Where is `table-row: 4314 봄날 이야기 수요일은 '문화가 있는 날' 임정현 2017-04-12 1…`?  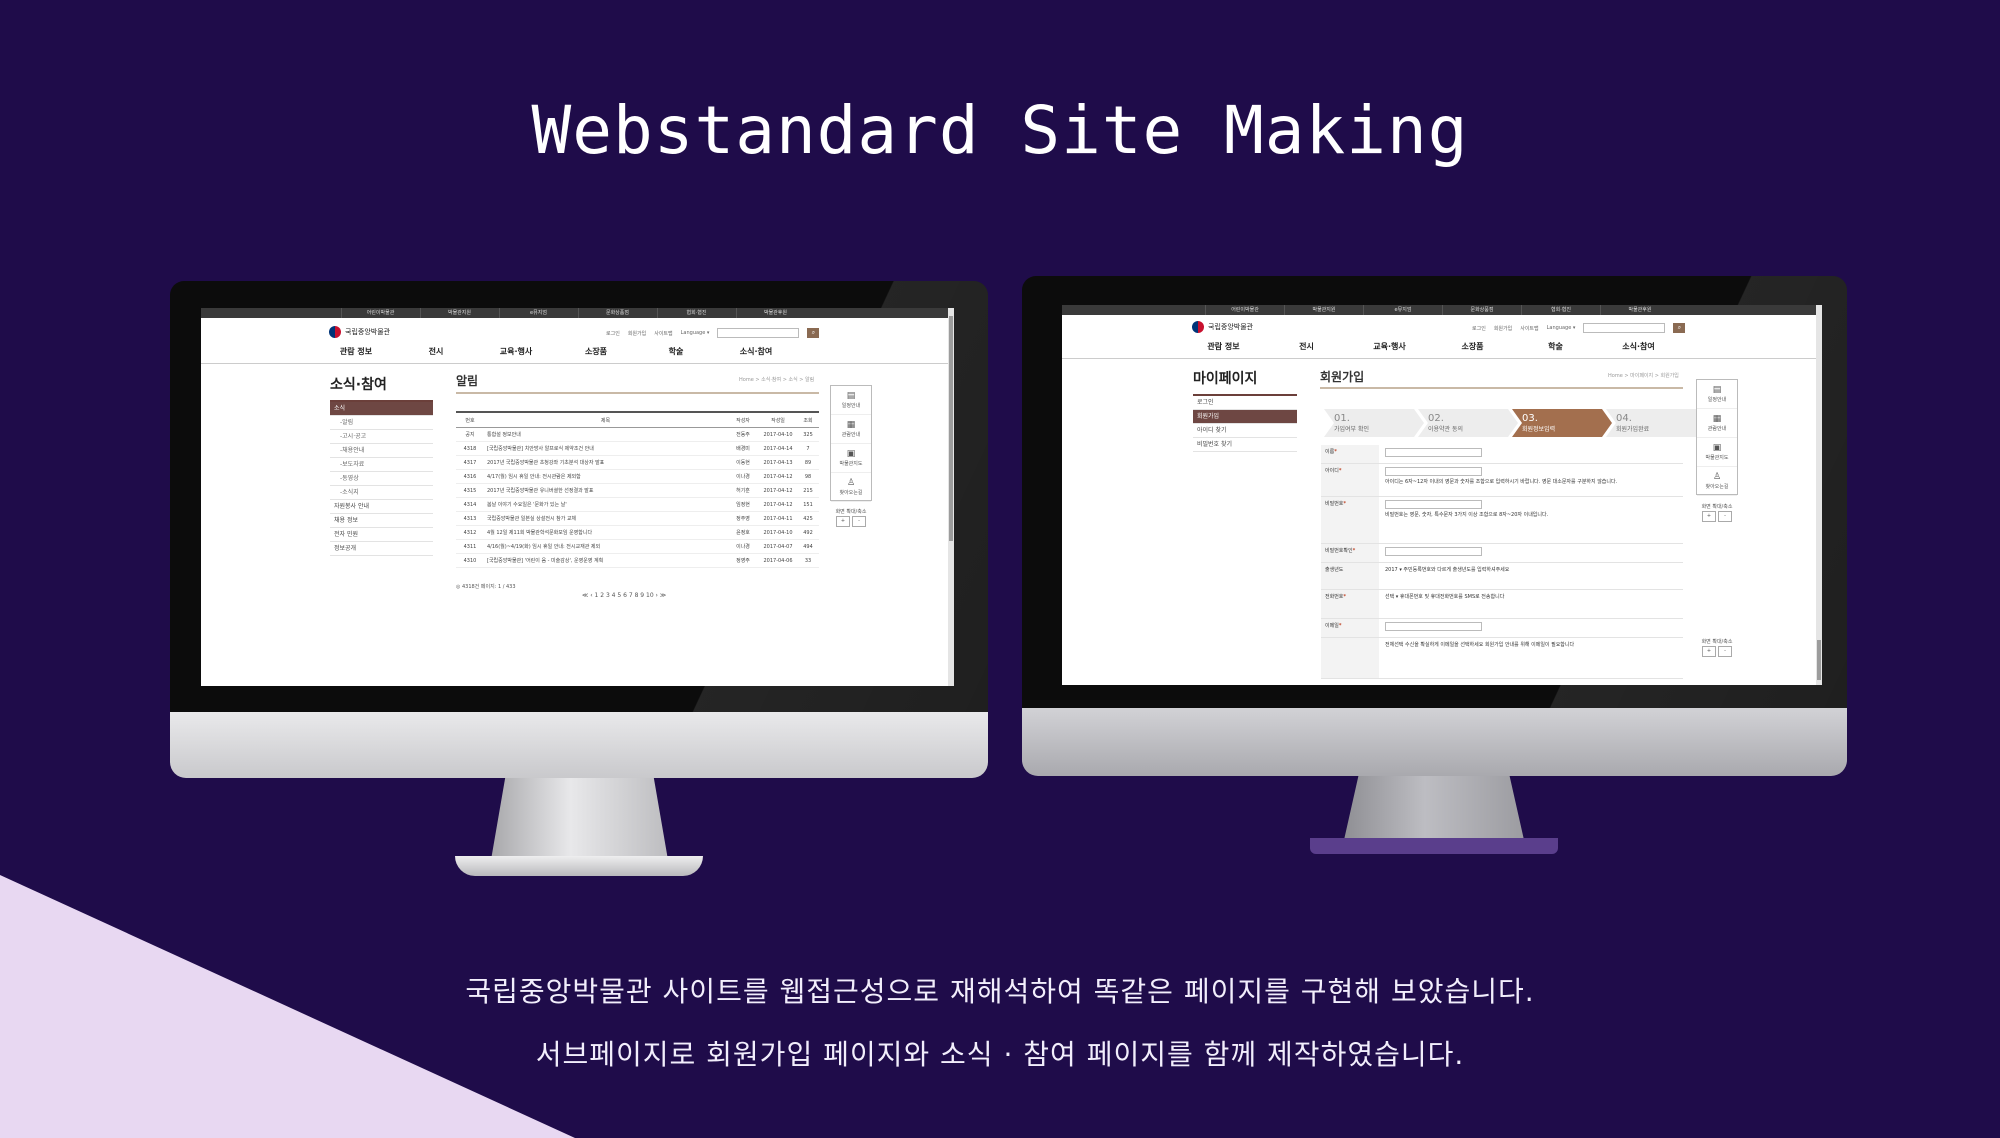 table-row: 4314 봄날 이야기 수요일은 '문화가 있는 날' 임정현 2017-04-12 1… is located at coordinates (637, 504).